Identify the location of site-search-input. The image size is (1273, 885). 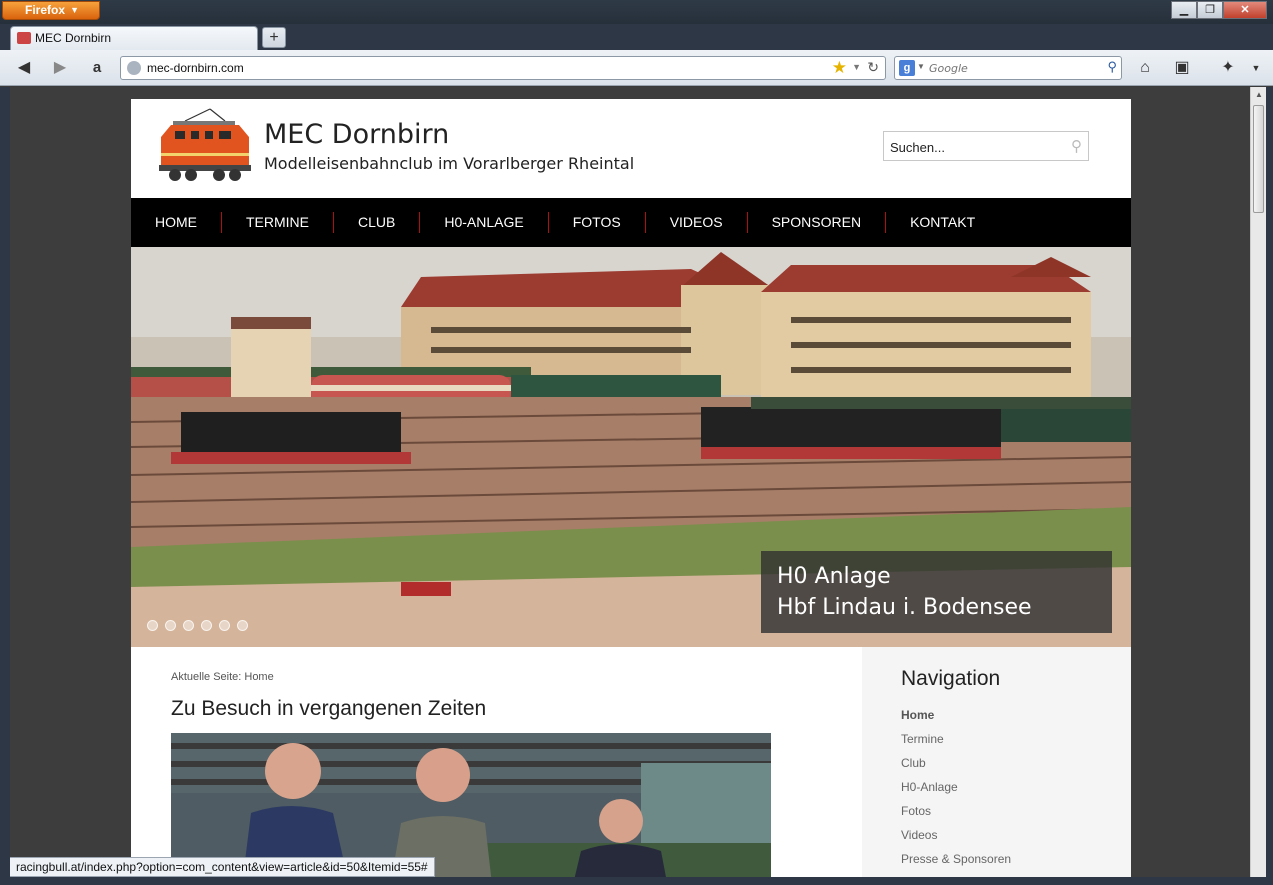
(975, 147).